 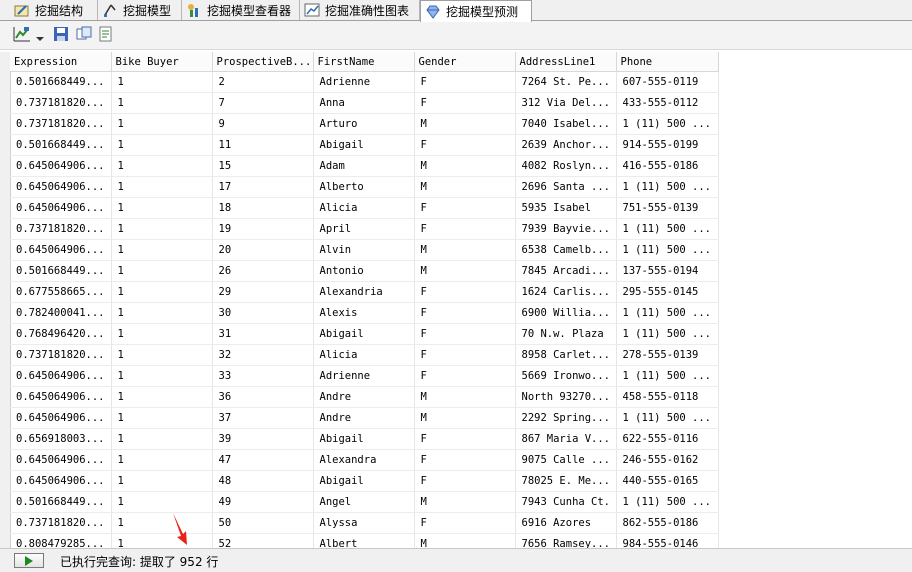 I want to click on cell-prospective-buyer: 37, so click(x=263, y=418).